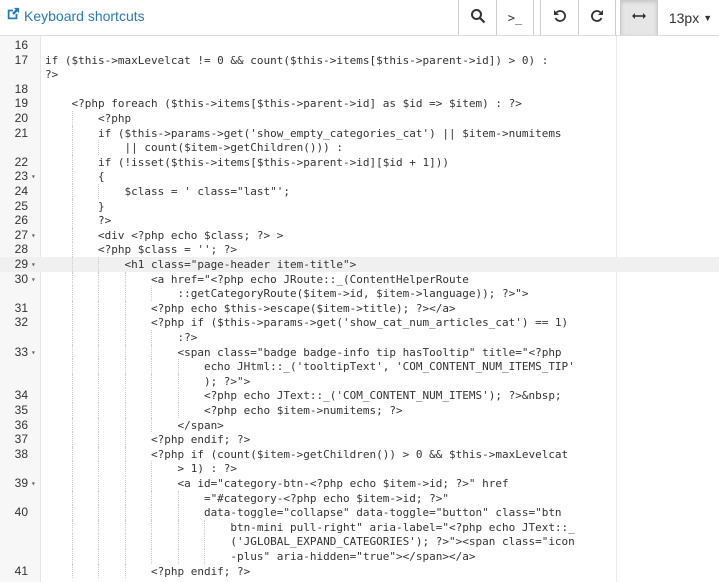 The image size is (719, 582). Describe the element at coordinates (134, 425) in the screenshot. I see `code-text: </span>` at that location.